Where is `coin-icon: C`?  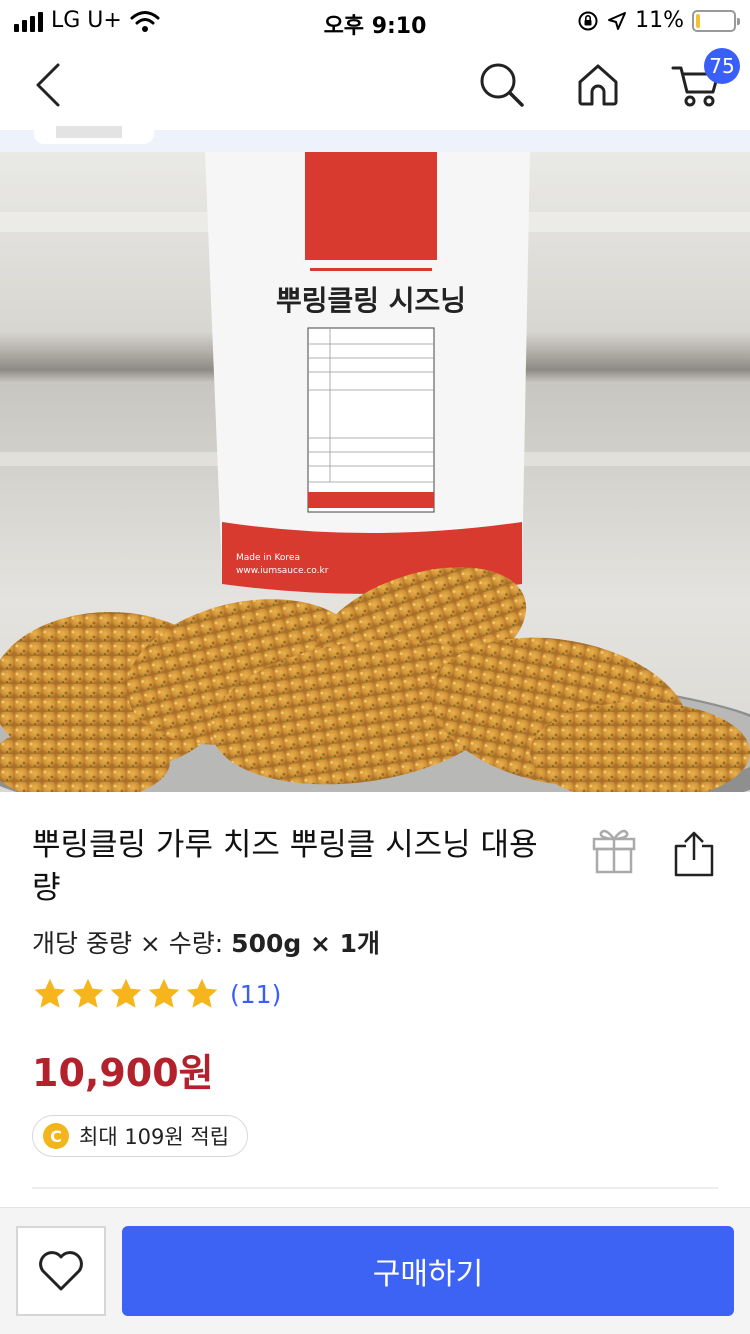
coin-icon: C is located at coordinates (56, 1136).